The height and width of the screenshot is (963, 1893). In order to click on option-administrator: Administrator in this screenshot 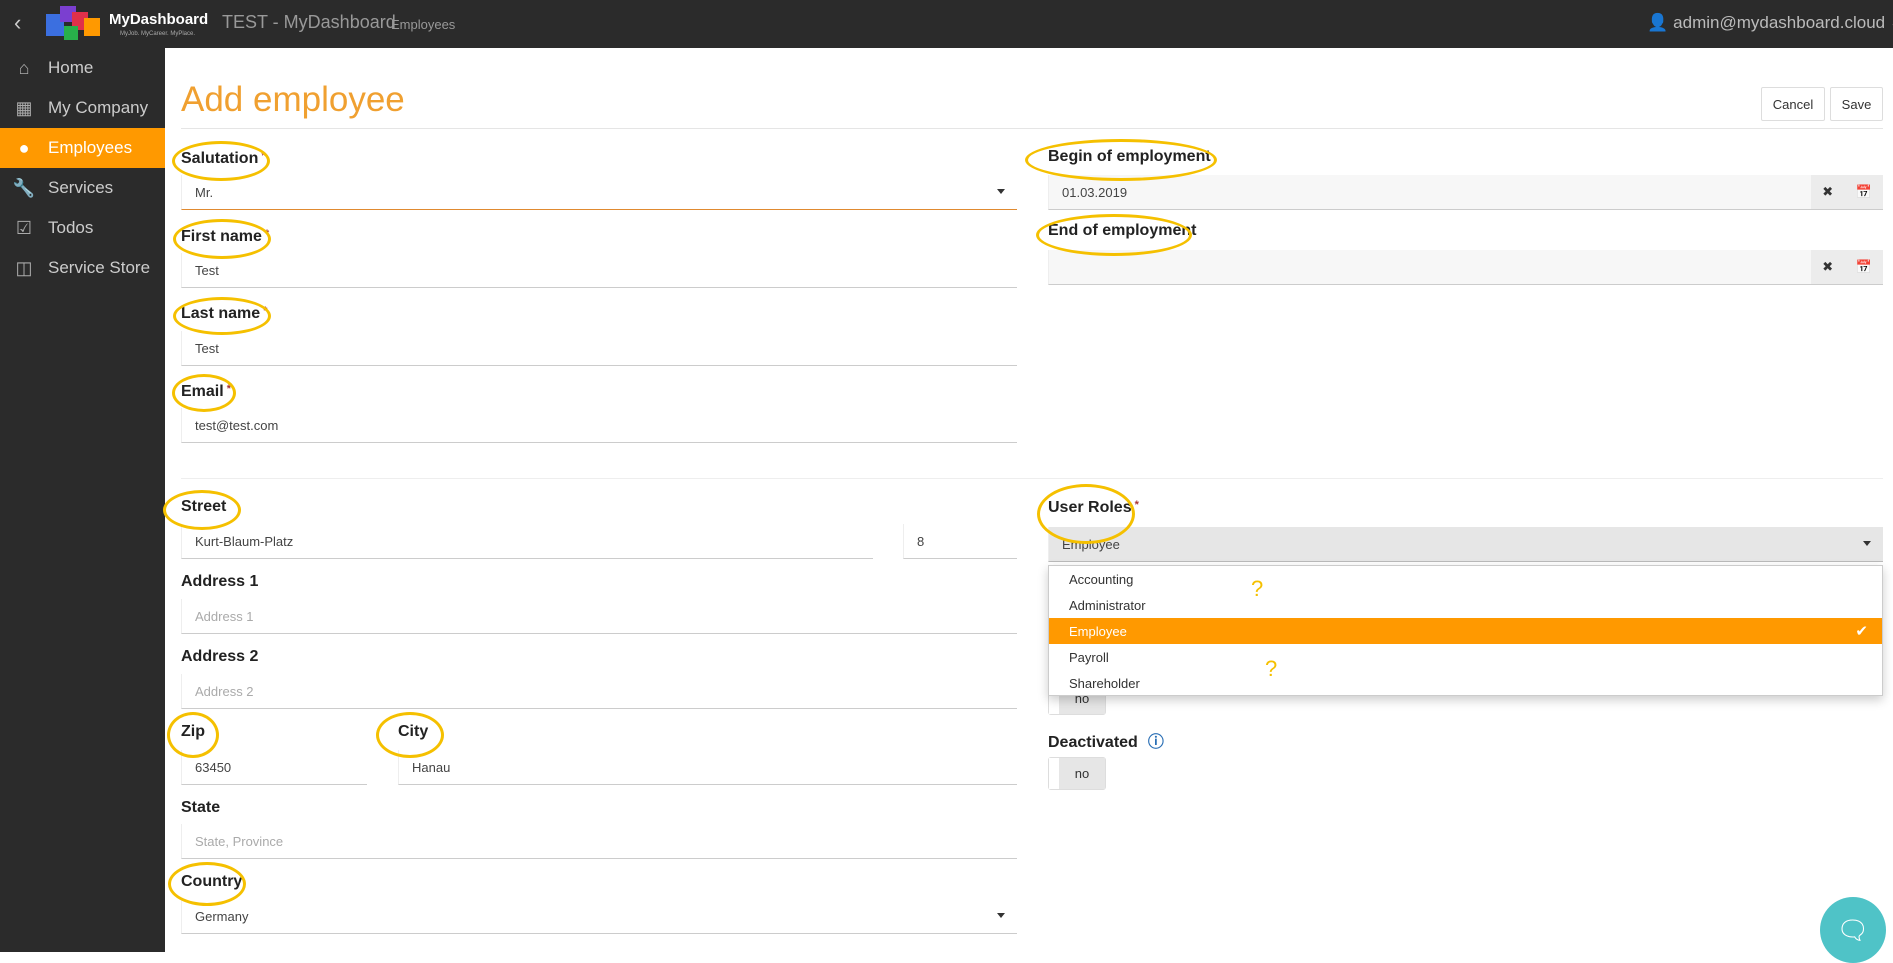, I will do `click(1465, 605)`.